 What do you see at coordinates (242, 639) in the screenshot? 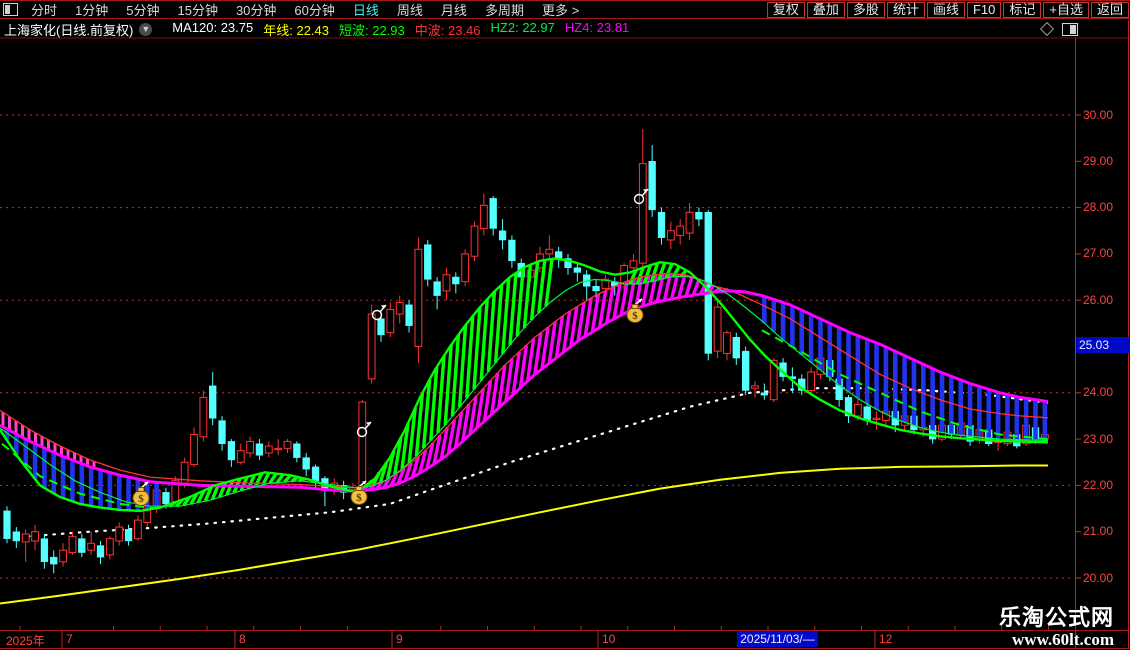
I see `date-axis-label: 8` at bounding box center [242, 639].